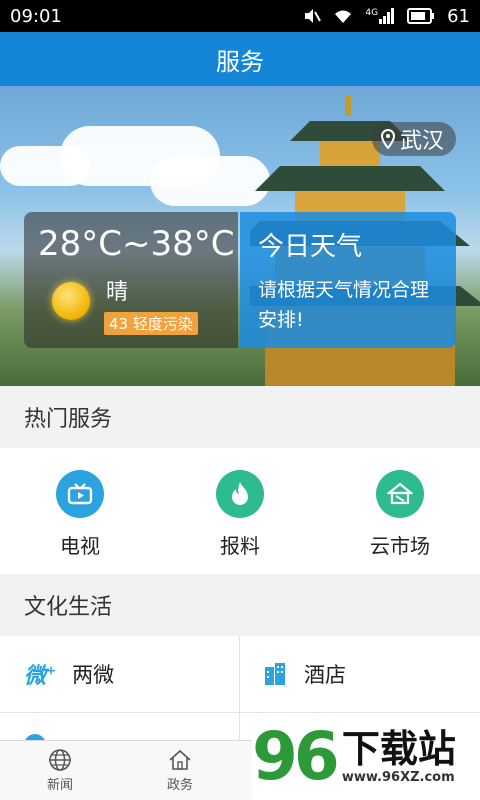 This screenshot has height=800, width=480. Describe the element at coordinates (398, 778) in the screenshot. I see `watermark-url: www.96XZ.com` at that location.